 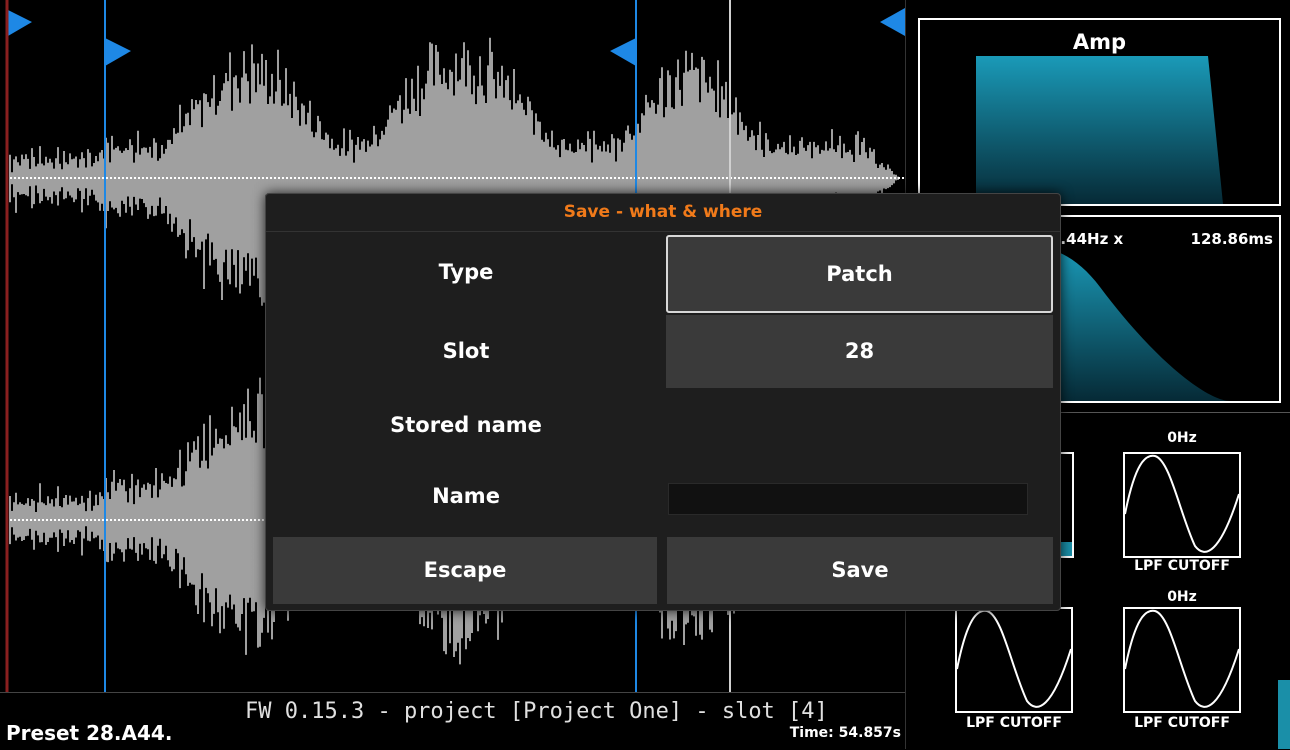 What do you see at coordinates (466, 351) in the screenshot?
I see `slot-label: Slot` at bounding box center [466, 351].